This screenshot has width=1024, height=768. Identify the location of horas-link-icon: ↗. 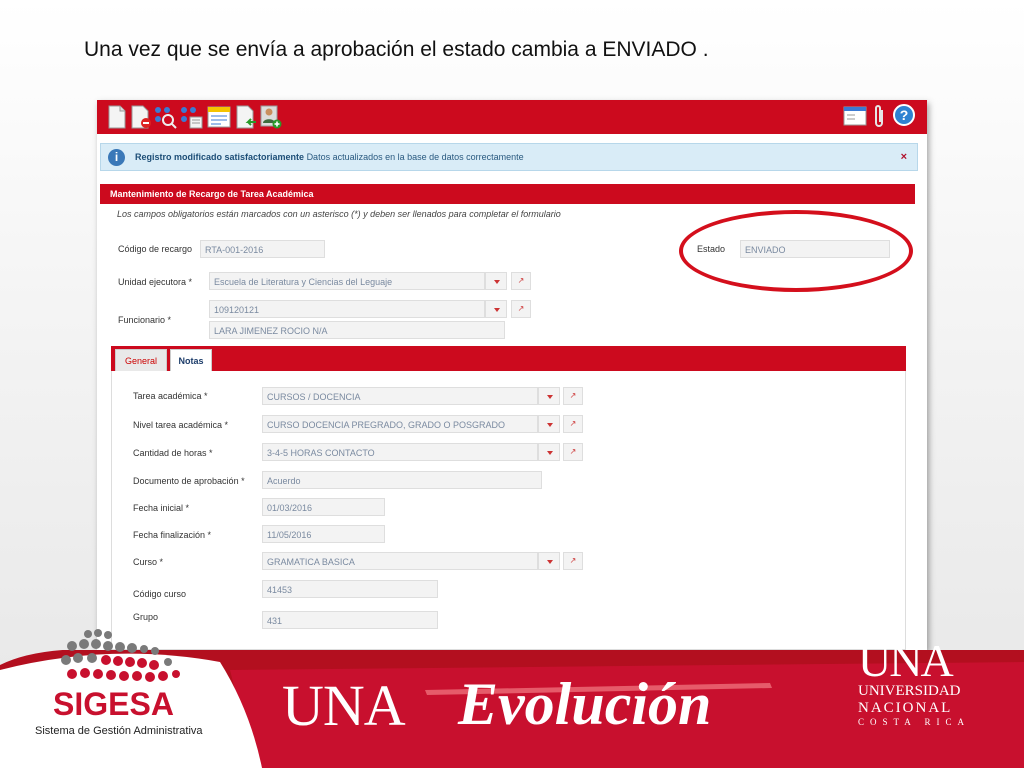
(573, 452).